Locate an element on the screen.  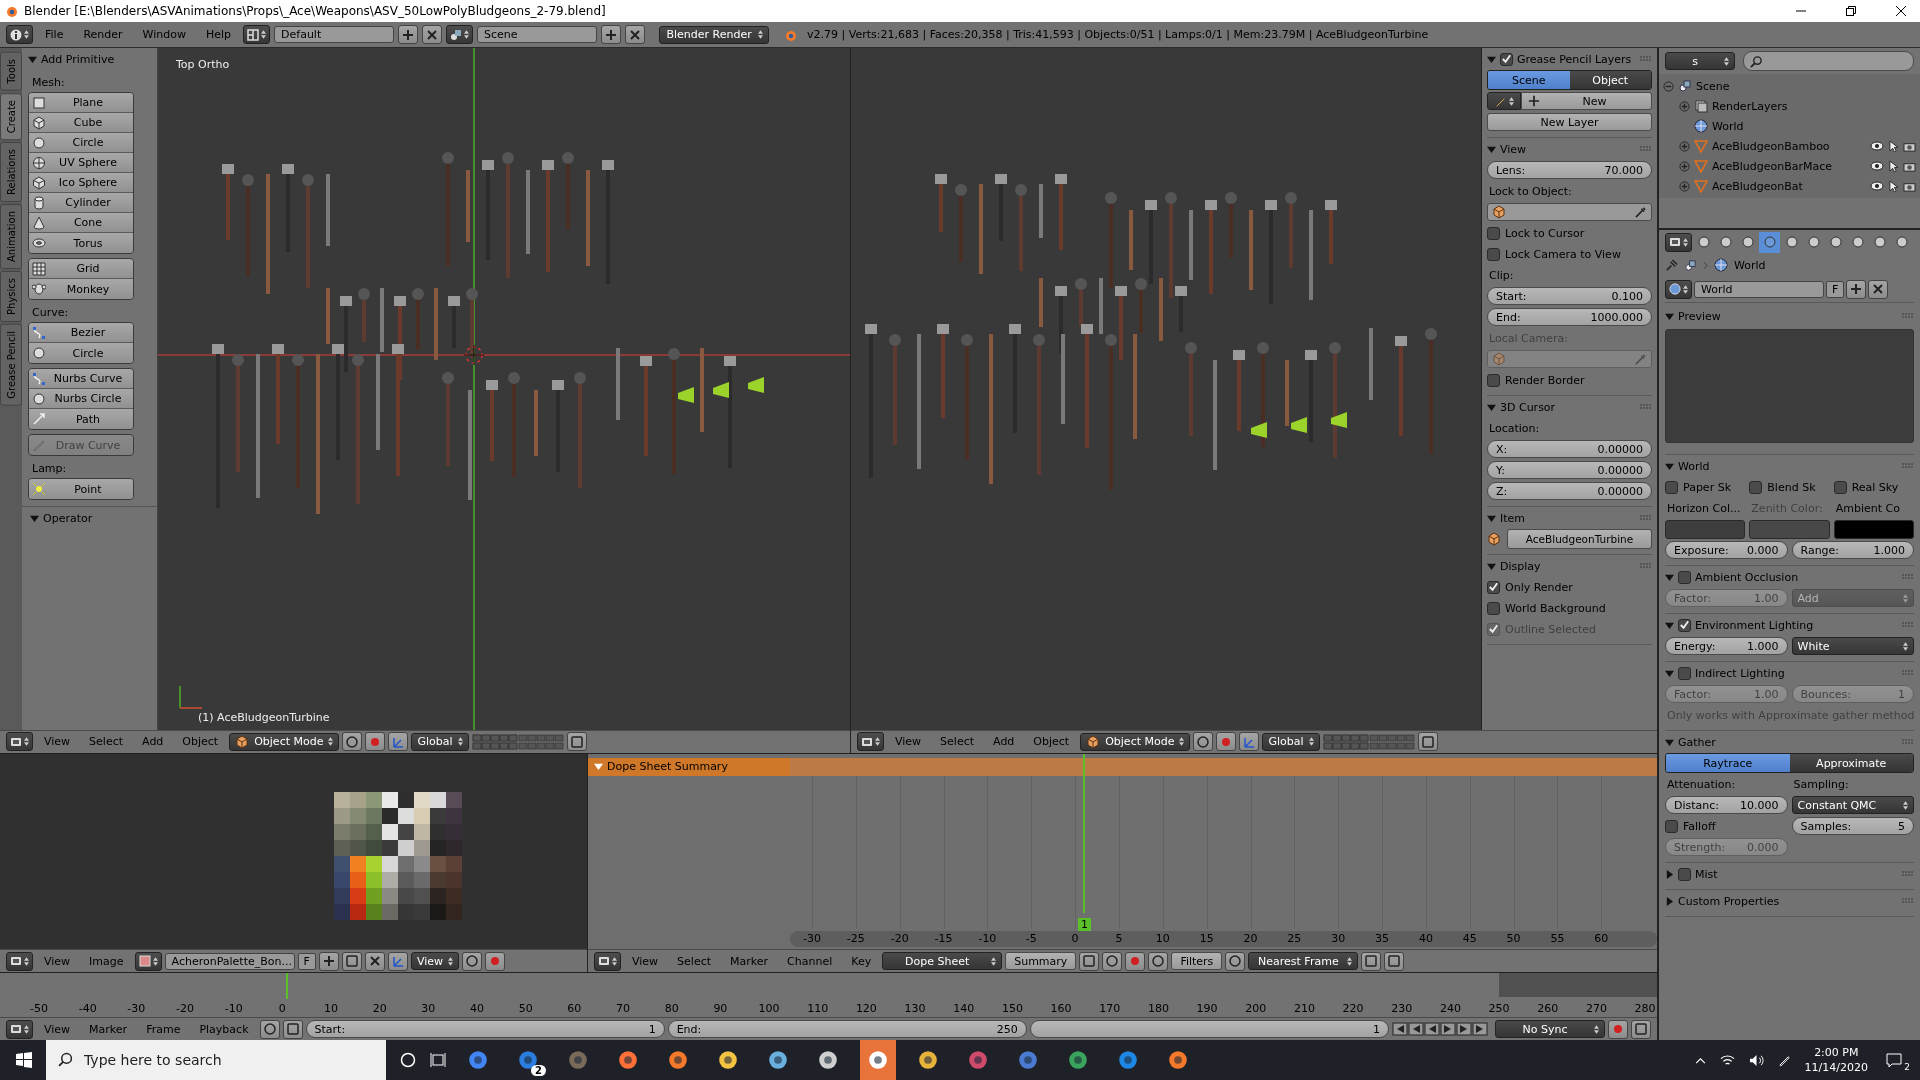
panel-title: Display is located at coordinates (1568, 566).